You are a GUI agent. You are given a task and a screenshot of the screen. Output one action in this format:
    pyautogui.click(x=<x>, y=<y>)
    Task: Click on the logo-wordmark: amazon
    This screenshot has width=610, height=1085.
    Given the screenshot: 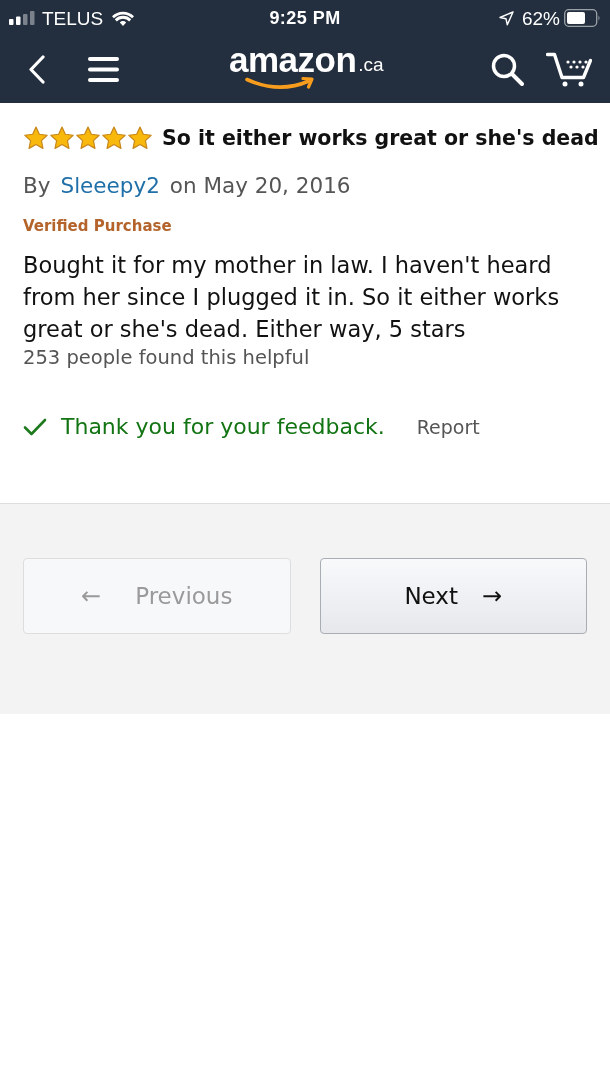 What is the action you would take?
    pyautogui.click(x=293, y=60)
    